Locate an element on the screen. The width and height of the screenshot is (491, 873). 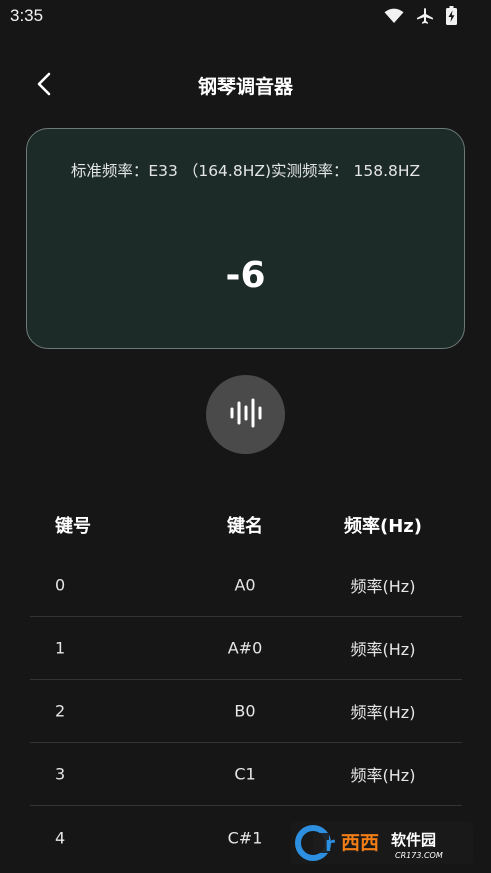
header-key-name: 键名 is located at coordinates (245, 526).